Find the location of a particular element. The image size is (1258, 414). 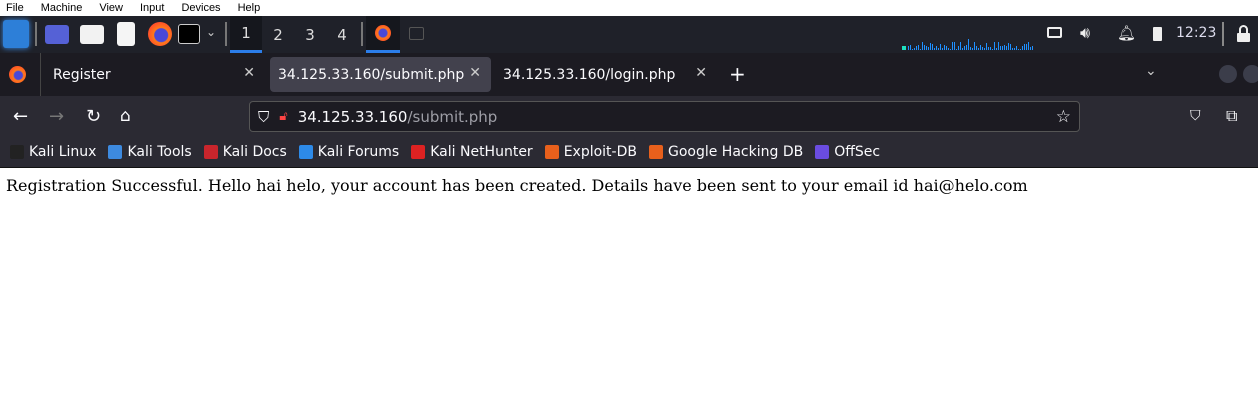

tab-login: 34.125.33.160/login.php ✕ is located at coordinates (606, 74).